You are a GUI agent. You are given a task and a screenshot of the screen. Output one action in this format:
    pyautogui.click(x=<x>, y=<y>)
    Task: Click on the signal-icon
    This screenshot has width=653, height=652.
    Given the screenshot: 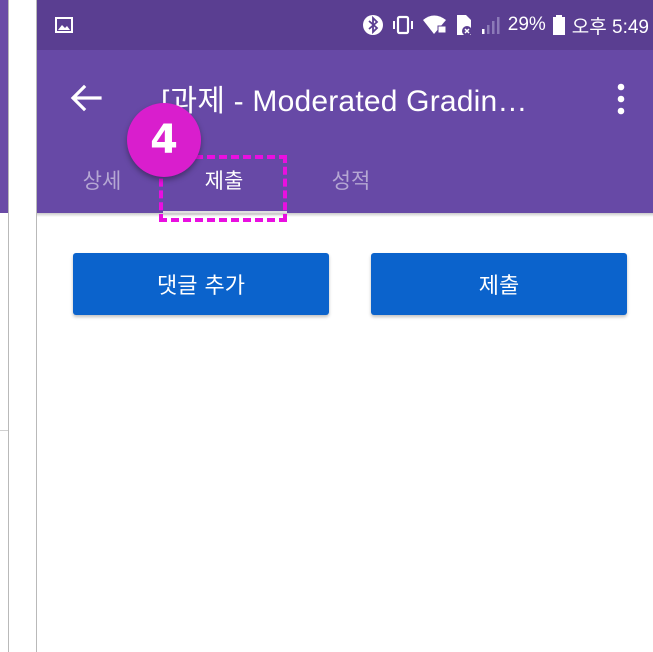 What is the action you would take?
    pyautogui.click(x=490, y=25)
    